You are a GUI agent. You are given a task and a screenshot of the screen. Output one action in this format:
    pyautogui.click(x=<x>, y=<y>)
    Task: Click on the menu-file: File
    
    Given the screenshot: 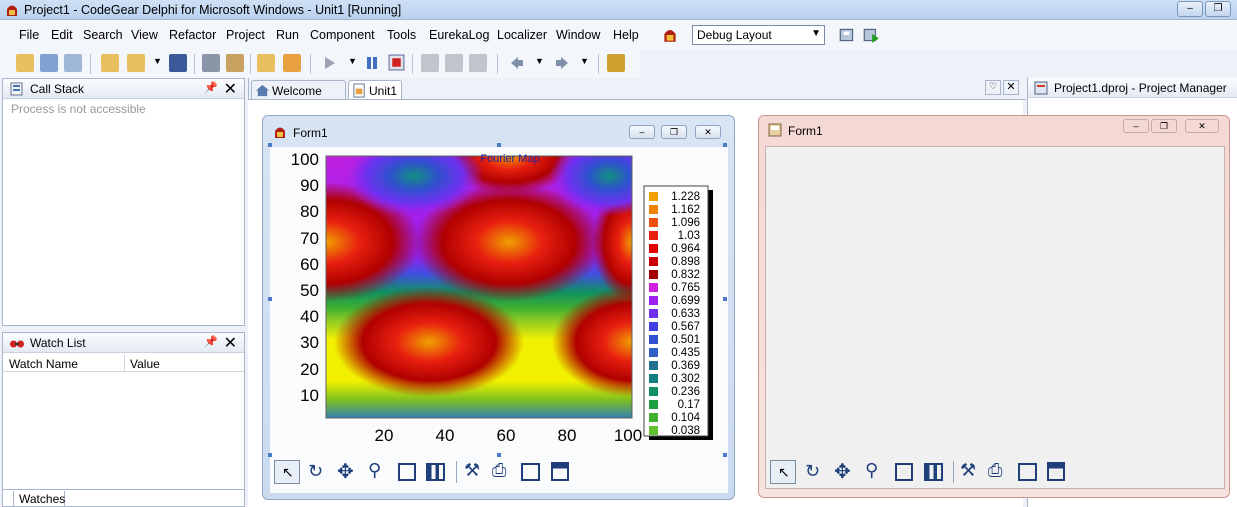 What is the action you would take?
    pyautogui.click(x=29, y=35)
    